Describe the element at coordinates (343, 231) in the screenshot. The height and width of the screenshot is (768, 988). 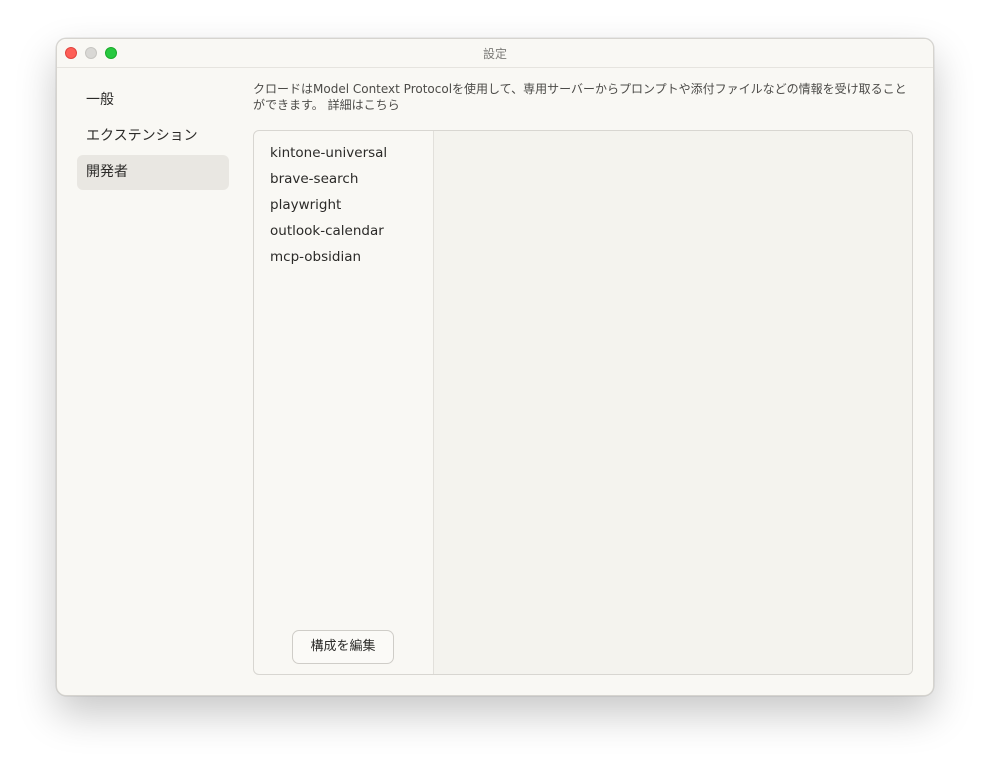
I see `server-item-outlook-calendar: outlook-calendar` at that location.